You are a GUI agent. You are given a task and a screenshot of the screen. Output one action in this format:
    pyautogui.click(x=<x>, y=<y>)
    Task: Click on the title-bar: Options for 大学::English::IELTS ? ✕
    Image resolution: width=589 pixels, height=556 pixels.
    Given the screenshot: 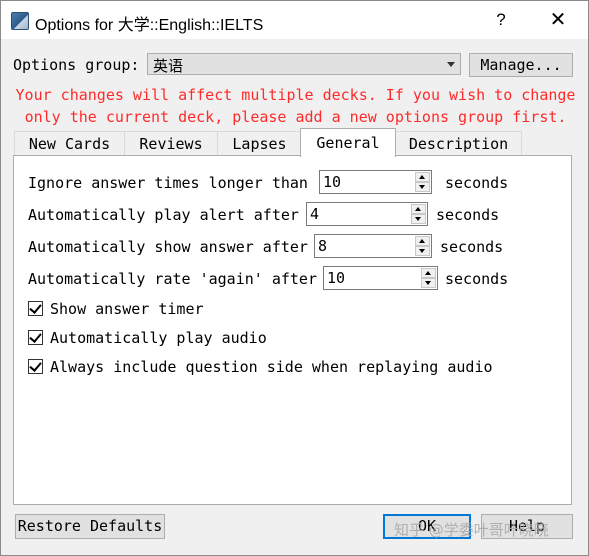 What is the action you would take?
    pyautogui.click(x=294, y=20)
    